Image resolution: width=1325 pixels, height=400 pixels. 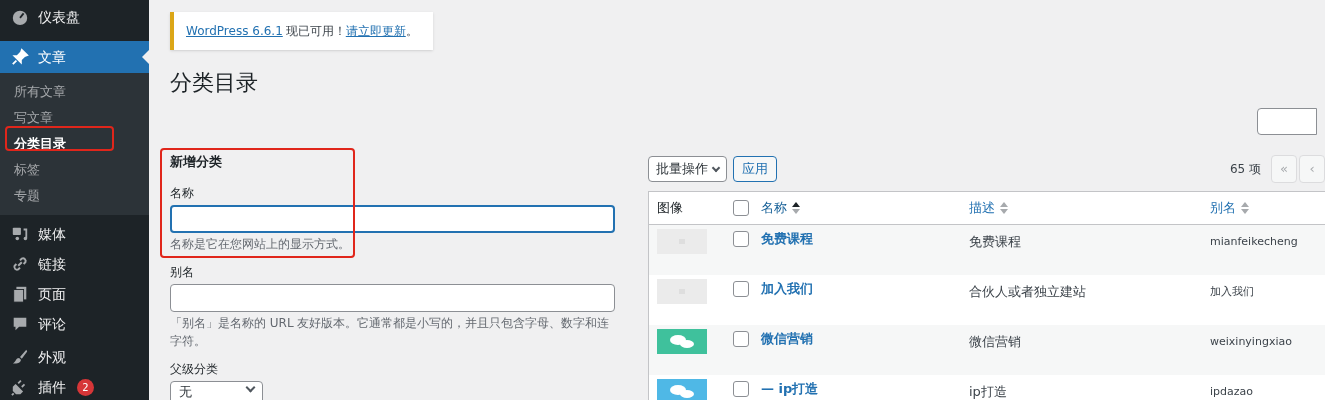 I want to click on menu-item: 评论, so click(x=74, y=324).